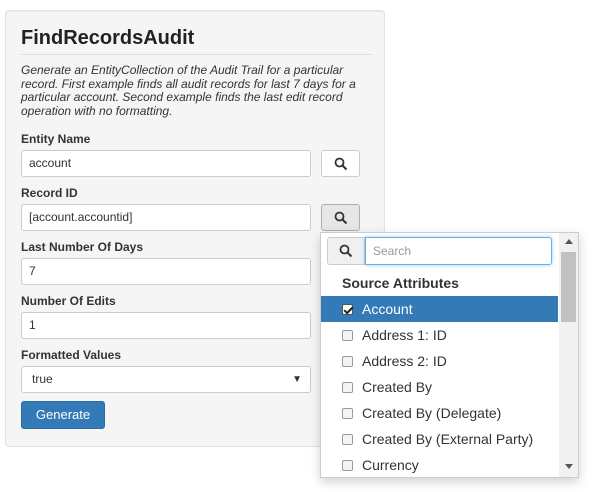 This screenshot has width=592, height=492. I want to click on dropdown-scrollbar, so click(568, 355).